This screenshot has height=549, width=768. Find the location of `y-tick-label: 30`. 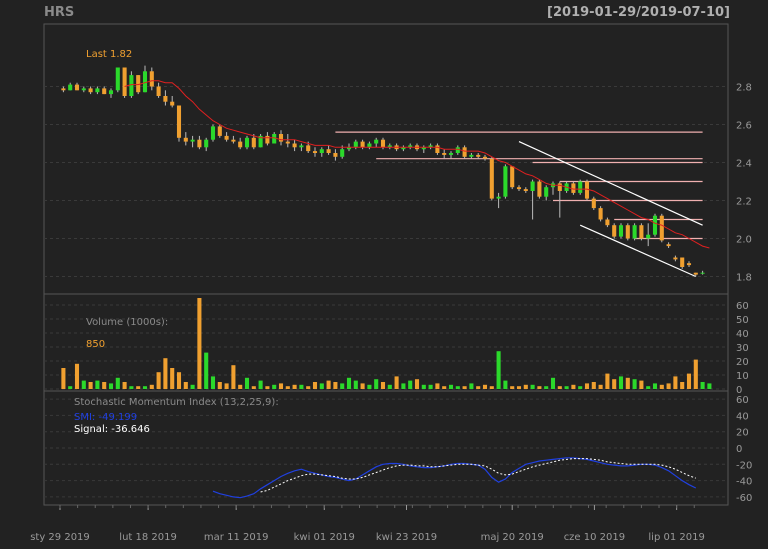

y-tick-label: 30 is located at coordinates (742, 348).